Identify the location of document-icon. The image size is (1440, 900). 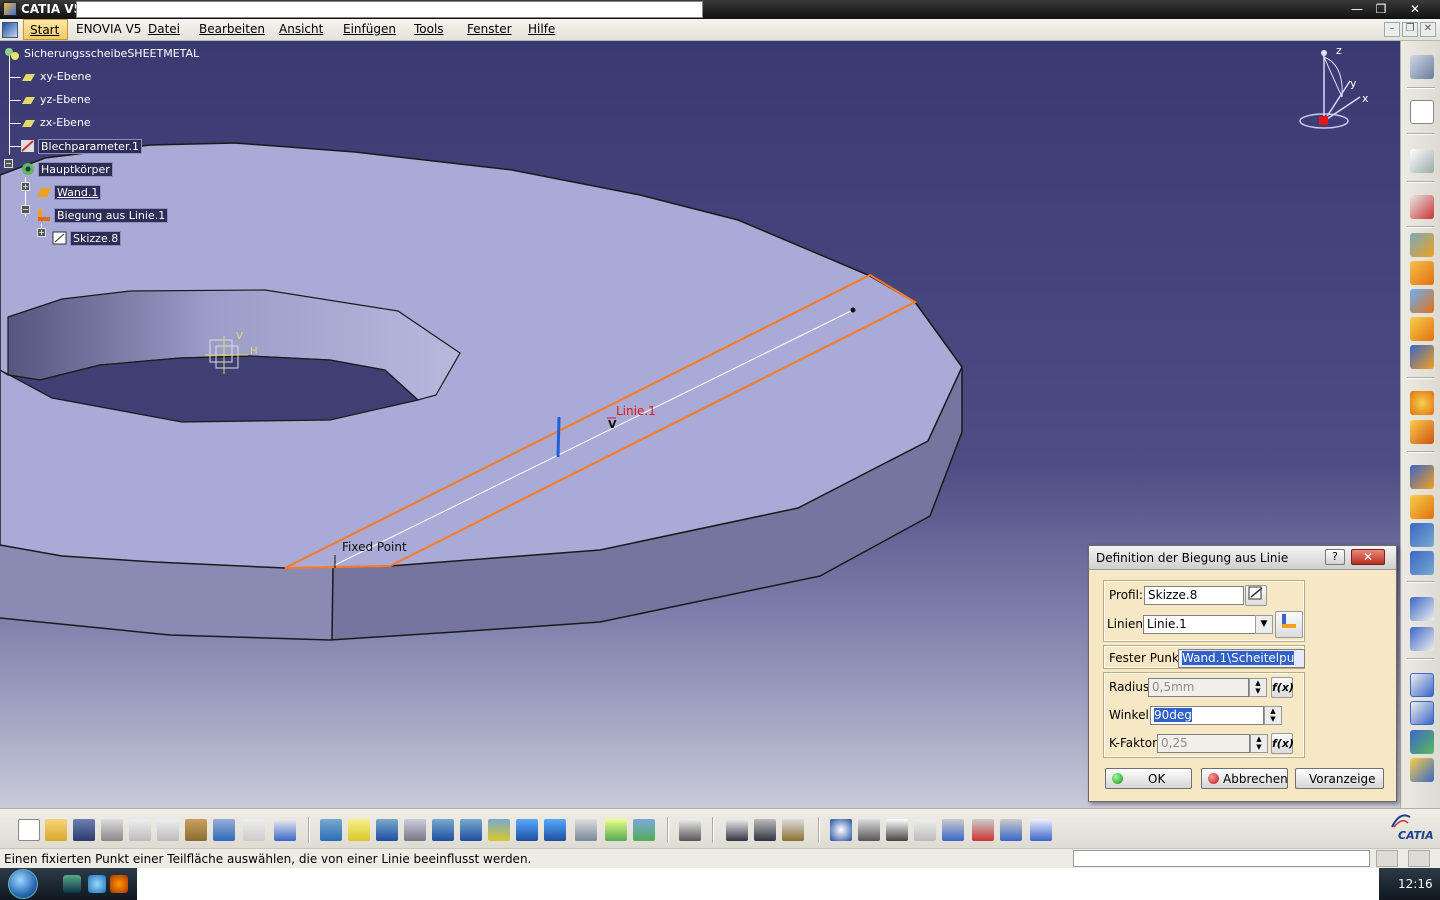
(10, 30).